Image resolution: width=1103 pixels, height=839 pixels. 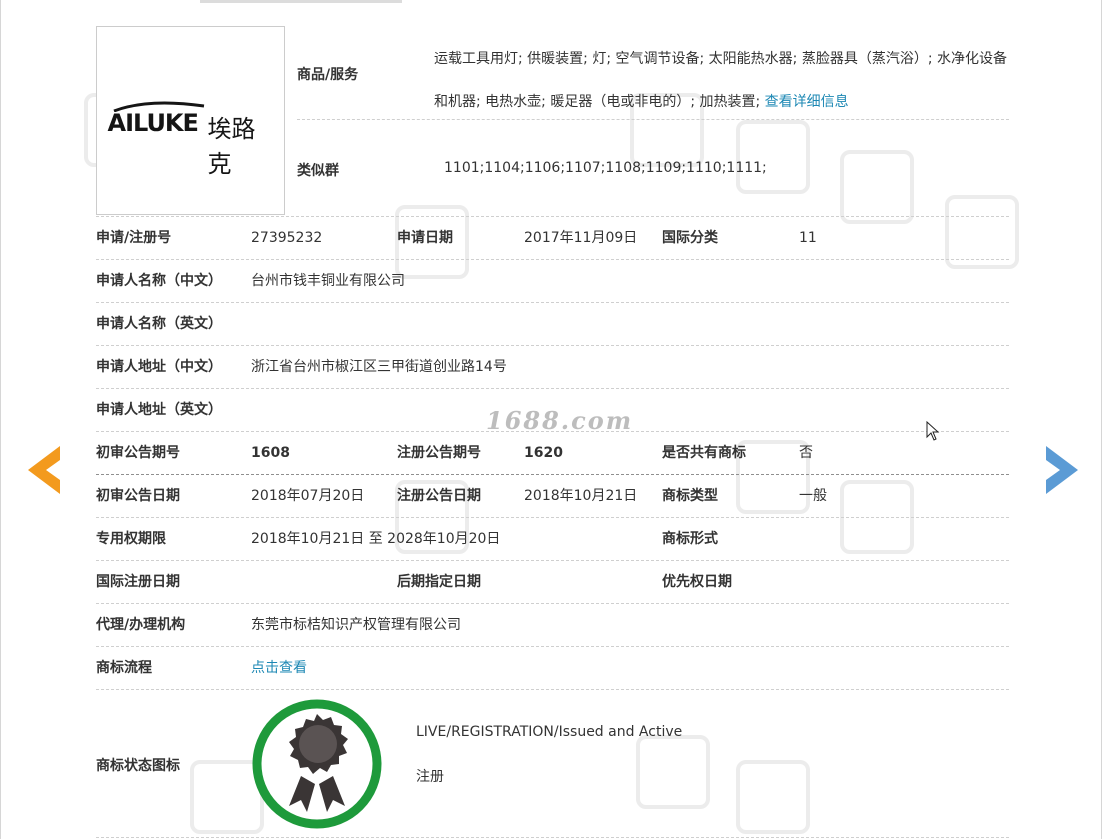 I want to click on frame-border-left, so click(x=0, y=419).